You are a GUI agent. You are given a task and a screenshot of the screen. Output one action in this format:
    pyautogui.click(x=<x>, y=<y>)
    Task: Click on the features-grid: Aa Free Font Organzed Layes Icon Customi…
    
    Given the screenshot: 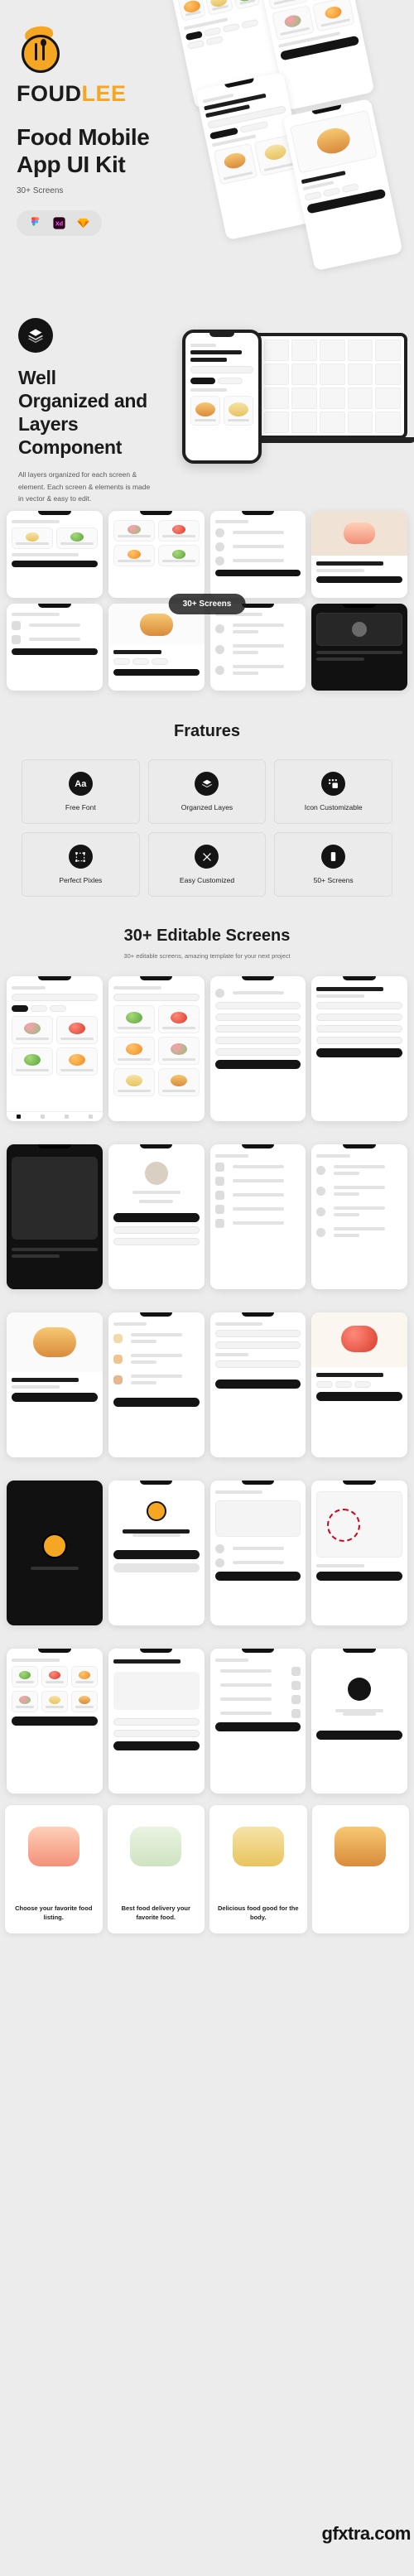 What is the action you would take?
    pyautogui.click(x=207, y=819)
    